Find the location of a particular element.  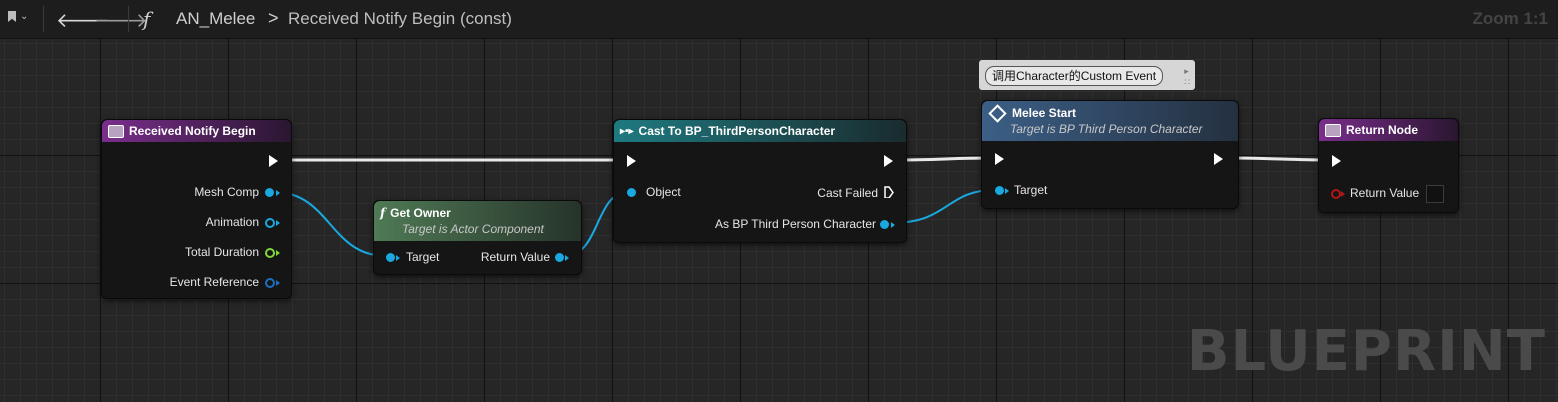

return-value-checkbox is located at coordinates (1435, 194).